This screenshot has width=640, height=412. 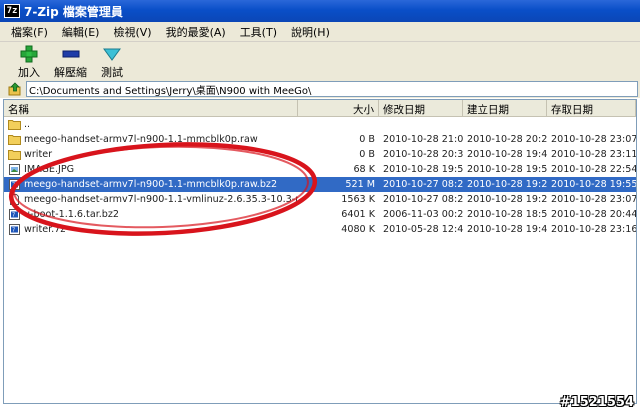 What do you see at coordinates (45, 229) in the screenshot?
I see `file-name: writer.7z` at bounding box center [45, 229].